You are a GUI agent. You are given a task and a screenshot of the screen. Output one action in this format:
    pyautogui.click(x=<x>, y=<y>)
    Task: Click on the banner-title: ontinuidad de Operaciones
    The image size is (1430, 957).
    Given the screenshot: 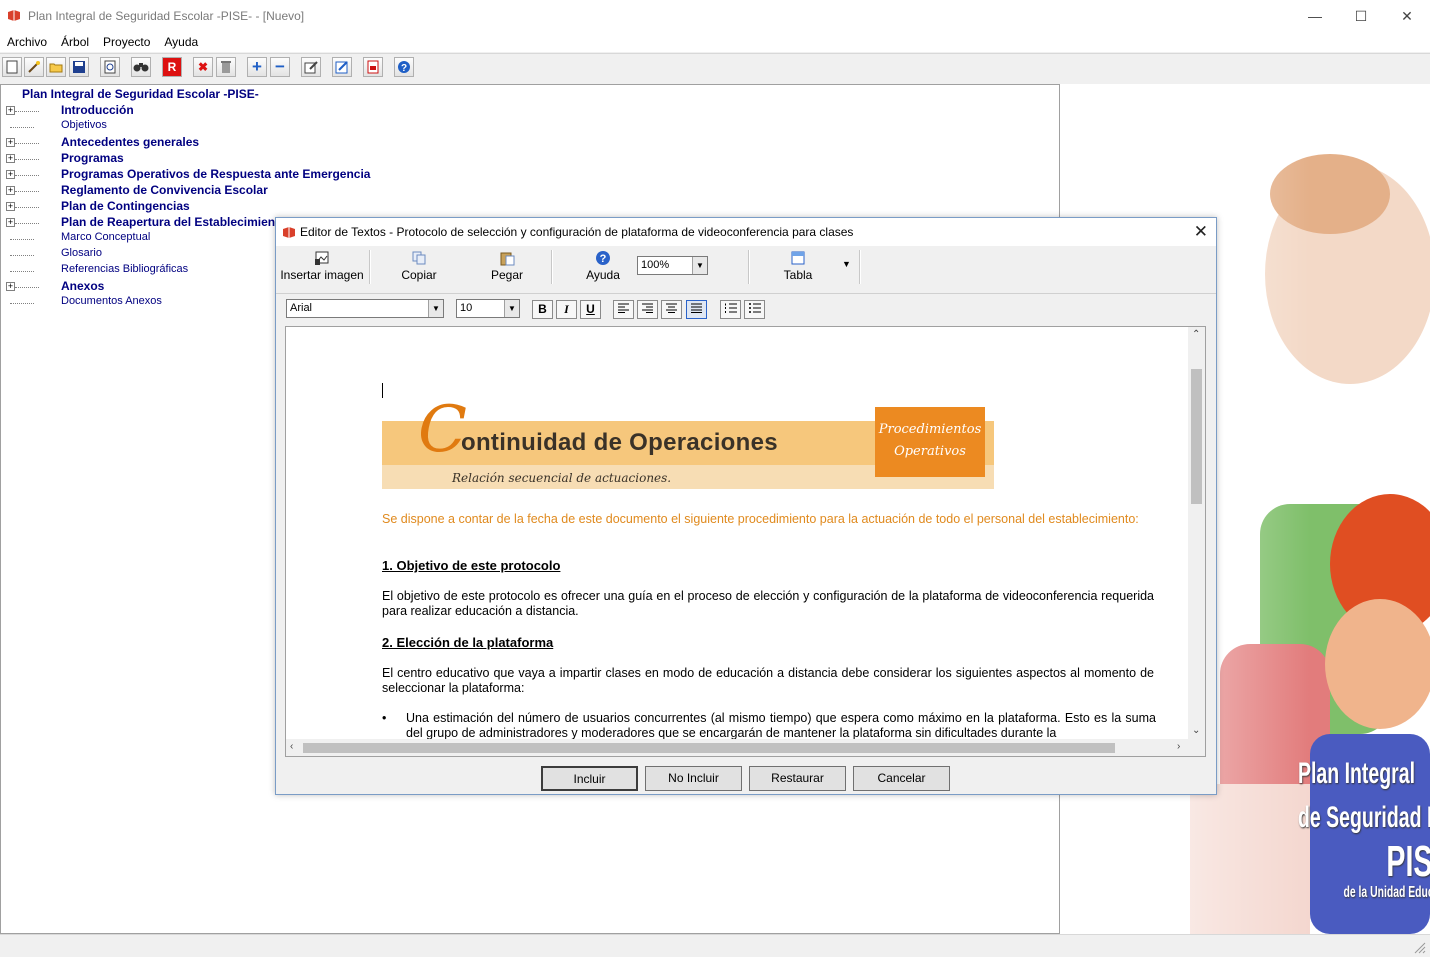 What is the action you would take?
    pyautogui.click(x=619, y=442)
    